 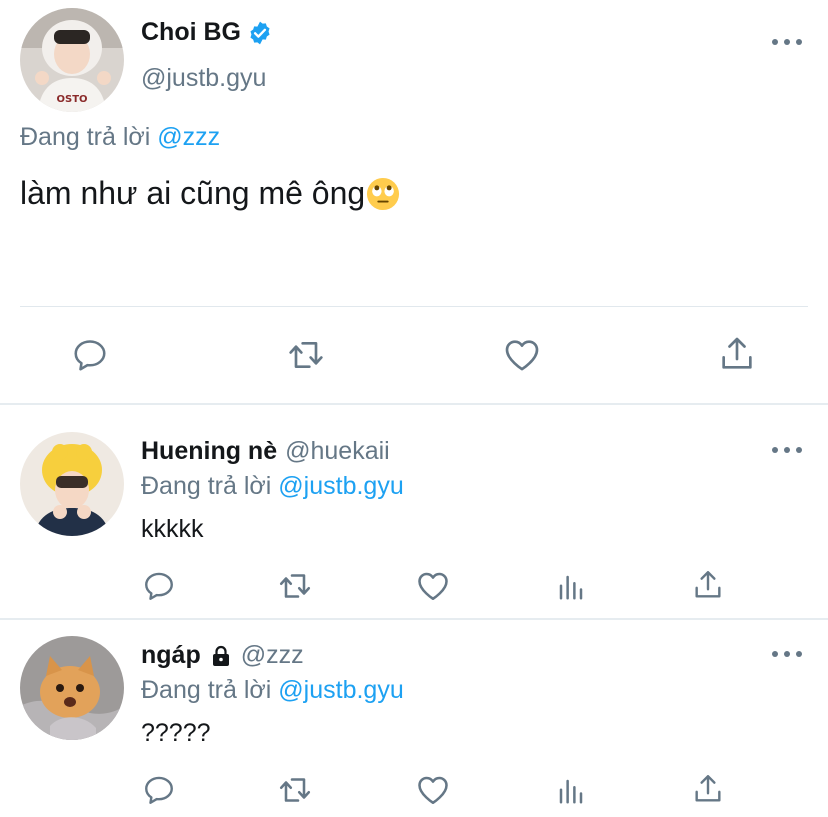 I want to click on lock-icon, so click(x=221, y=656).